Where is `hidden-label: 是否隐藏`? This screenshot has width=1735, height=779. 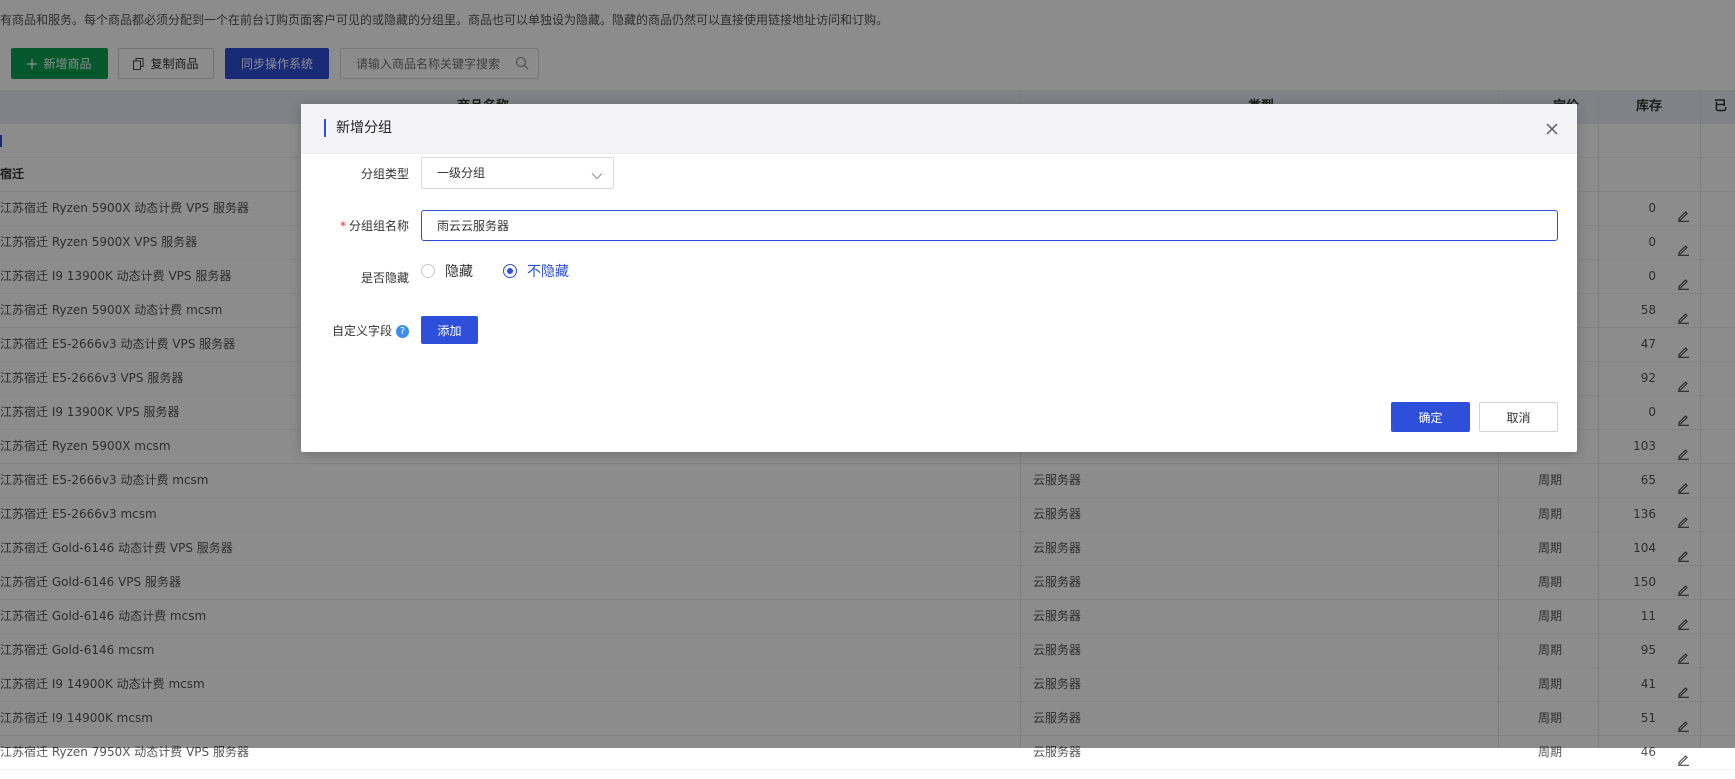 hidden-label: 是否隐藏 is located at coordinates (384, 278).